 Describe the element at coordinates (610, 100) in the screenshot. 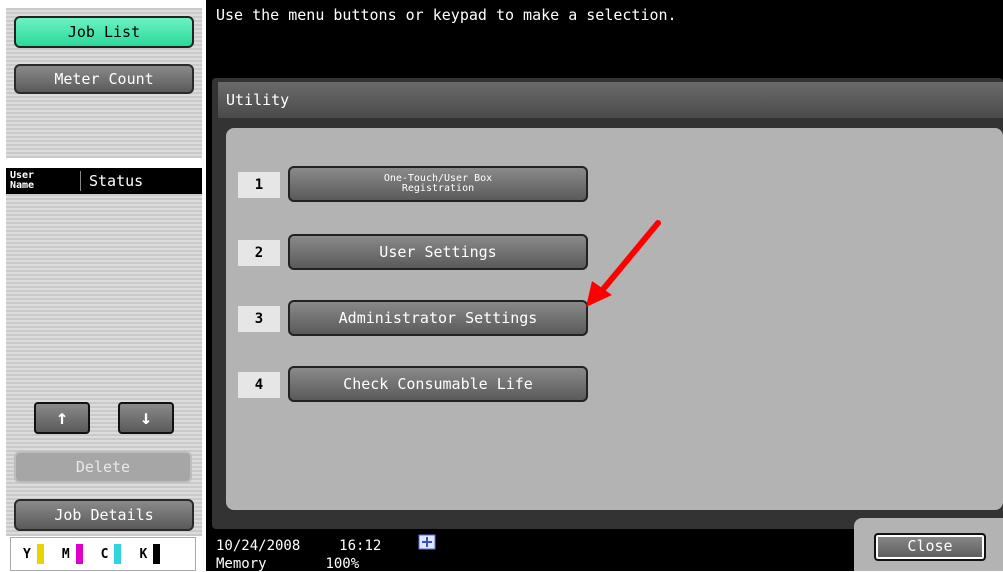

I see `panel-title: Utility` at that location.